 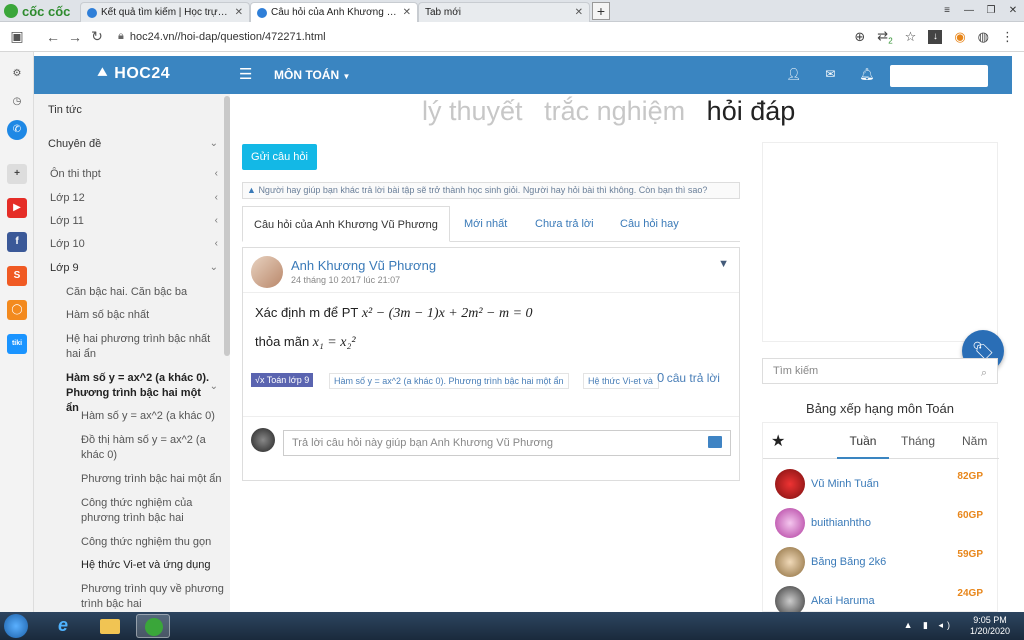 I want to click on tab-theory: lý thuyết, so click(x=472, y=111).